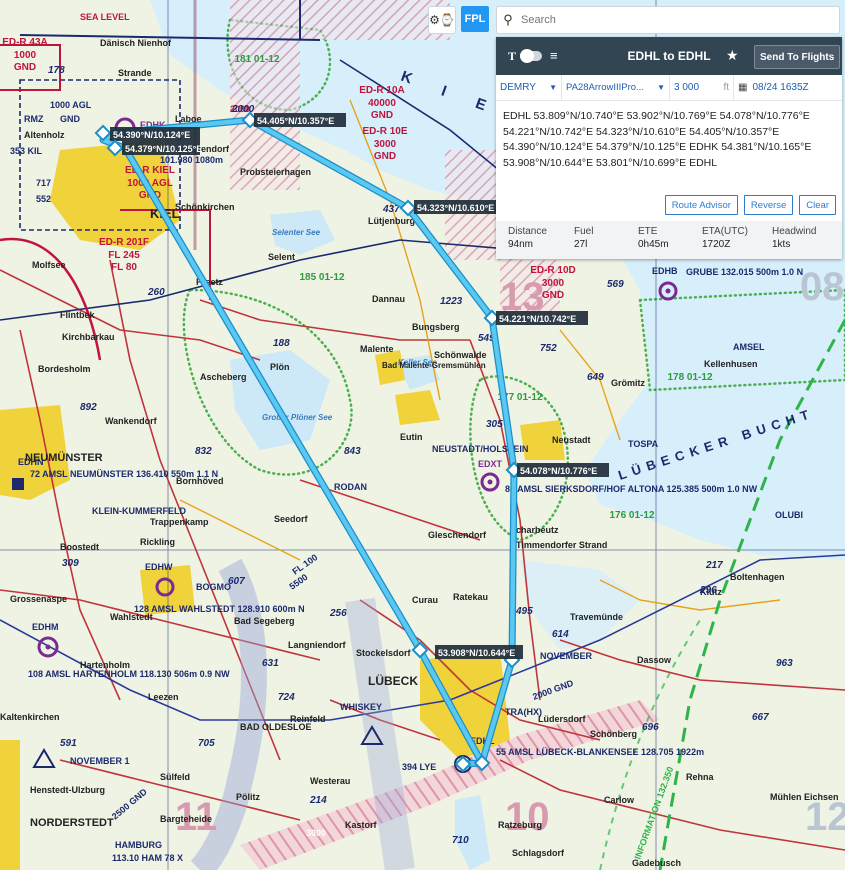  What do you see at coordinates (596, 617) in the screenshot?
I see `town-travemuende: Travemünde` at bounding box center [596, 617].